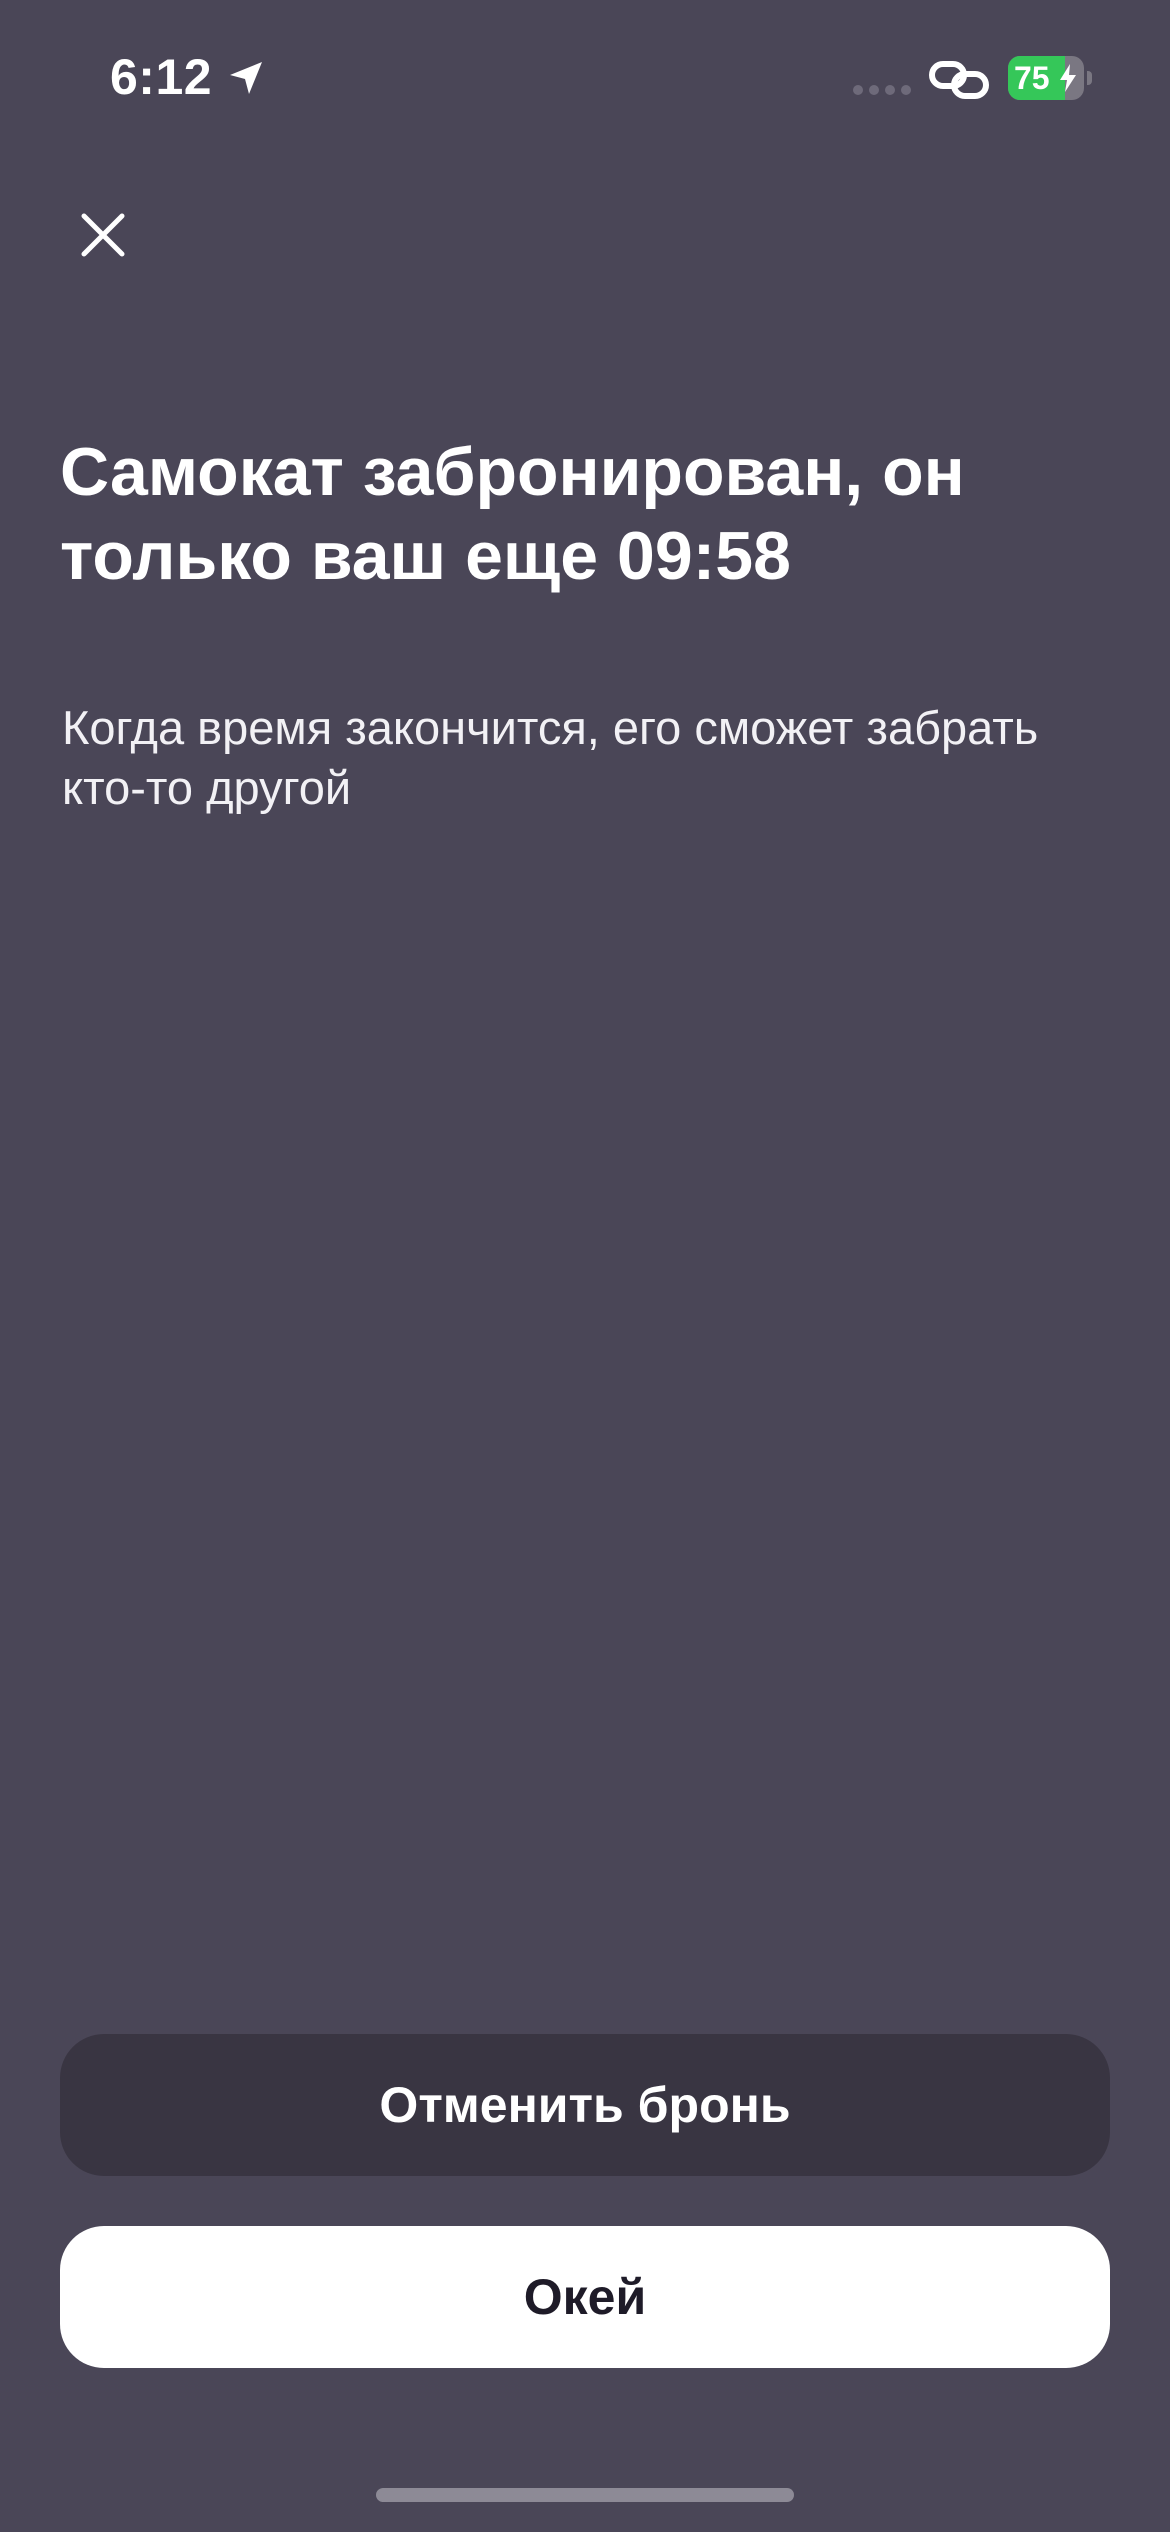 The width and height of the screenshot is (1170, 2532). I want to click on status-time: 6:12, so click(161, 77).